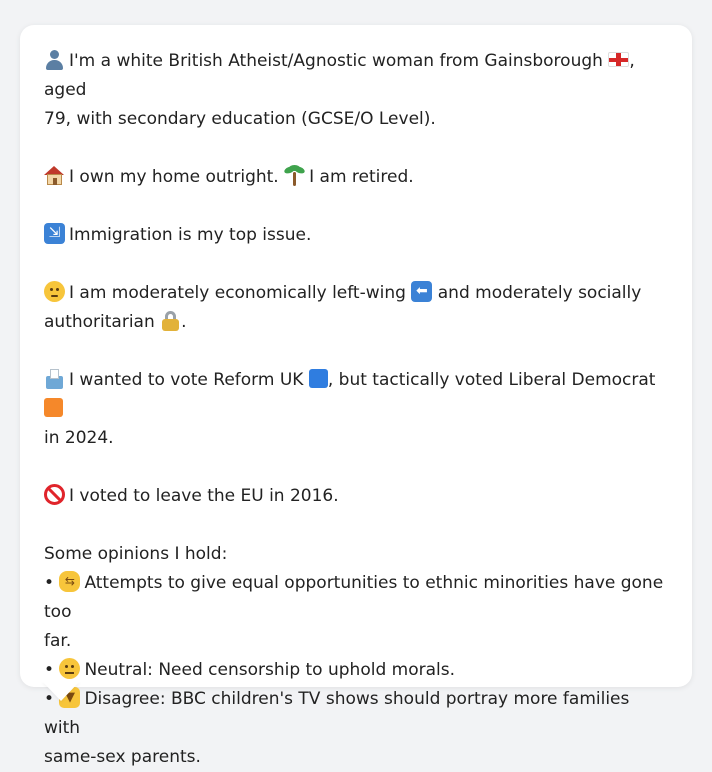 This screenshot has height=772, width=712. Describe the element at coordinates (79, 438) in the screenshot. I see `vote-line-2: in 2024.` at that location.